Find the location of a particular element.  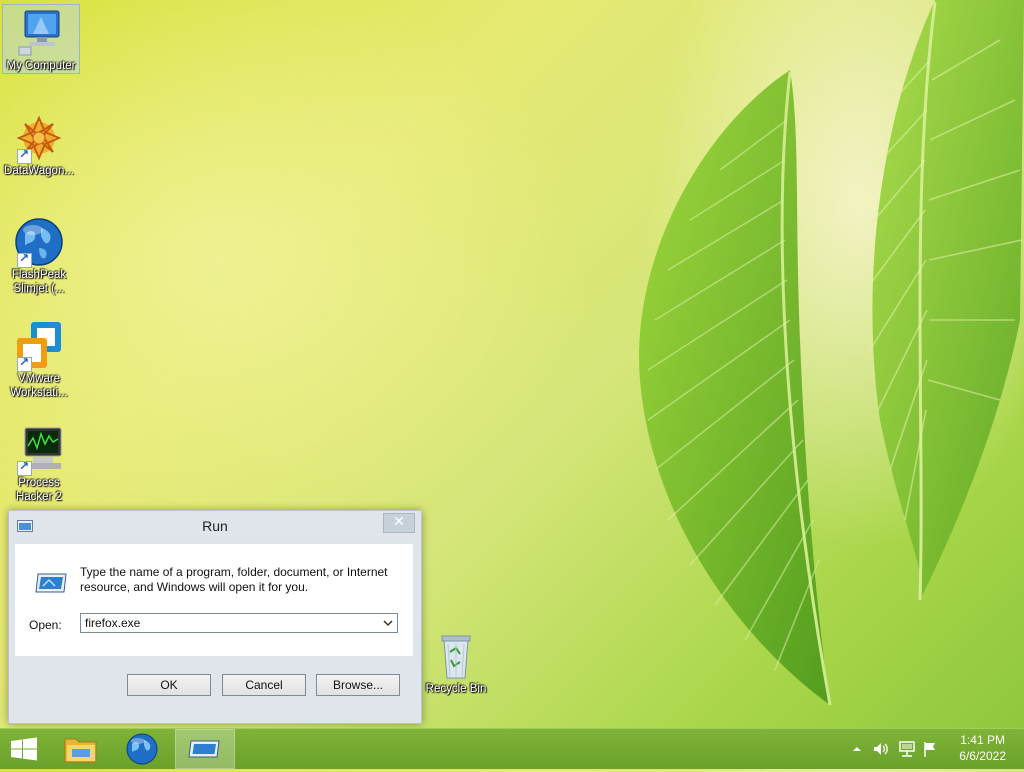

start-icon is located at coordinates (24, 749).